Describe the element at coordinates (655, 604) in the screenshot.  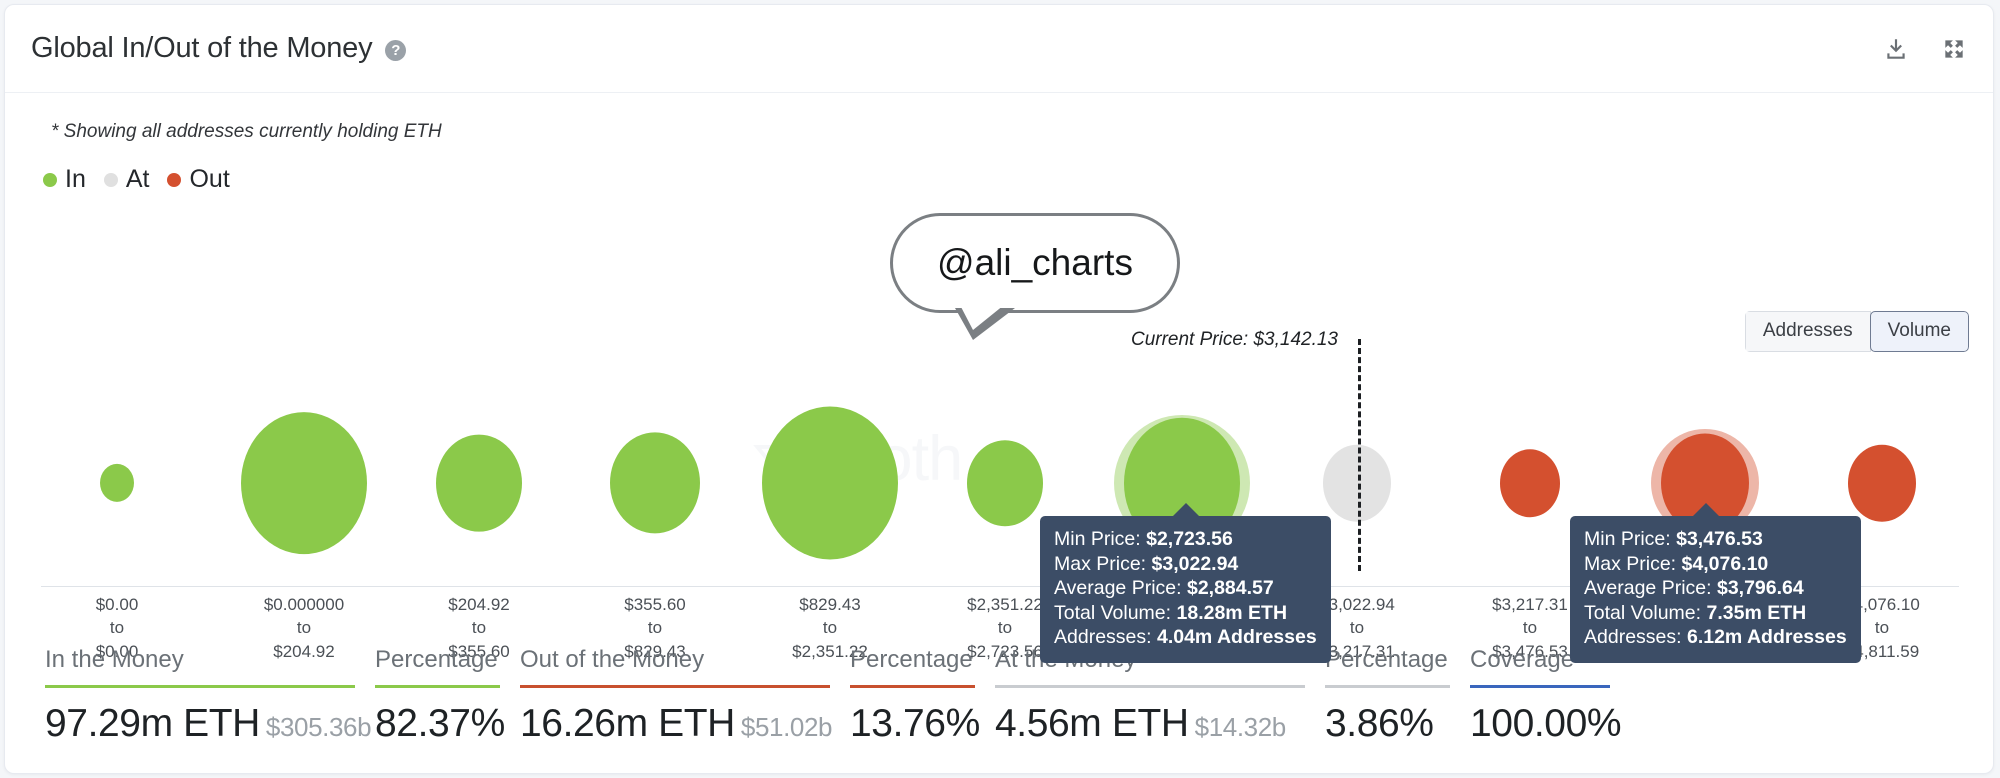
I see `x-axis-label-line: $355.60` at that location.